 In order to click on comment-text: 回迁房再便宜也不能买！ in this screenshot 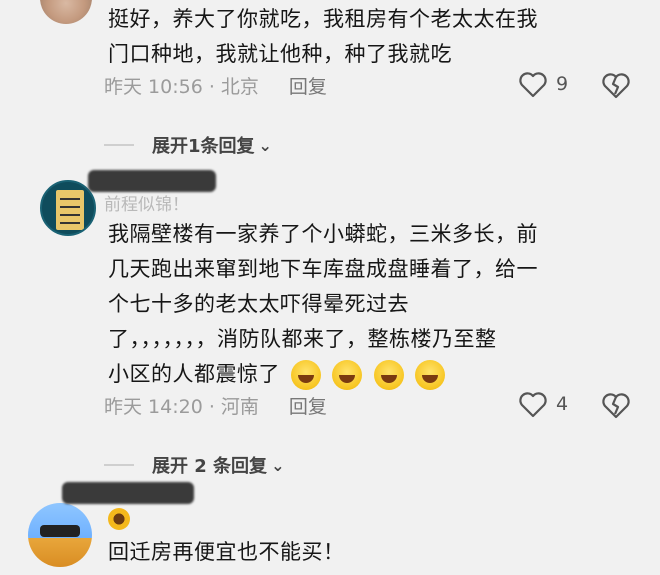, I will do `click(226, 552)`.